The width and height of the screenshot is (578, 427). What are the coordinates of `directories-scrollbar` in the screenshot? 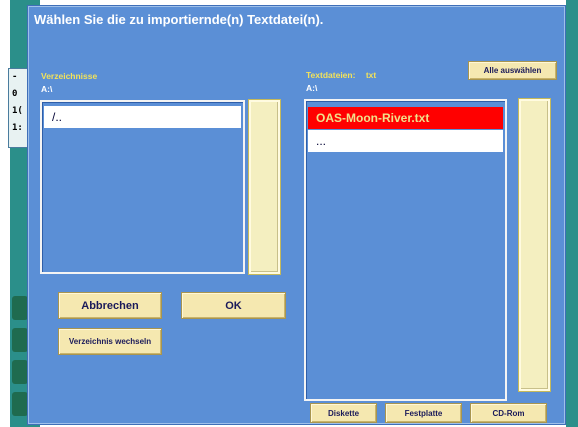 It's located at (264, 187).